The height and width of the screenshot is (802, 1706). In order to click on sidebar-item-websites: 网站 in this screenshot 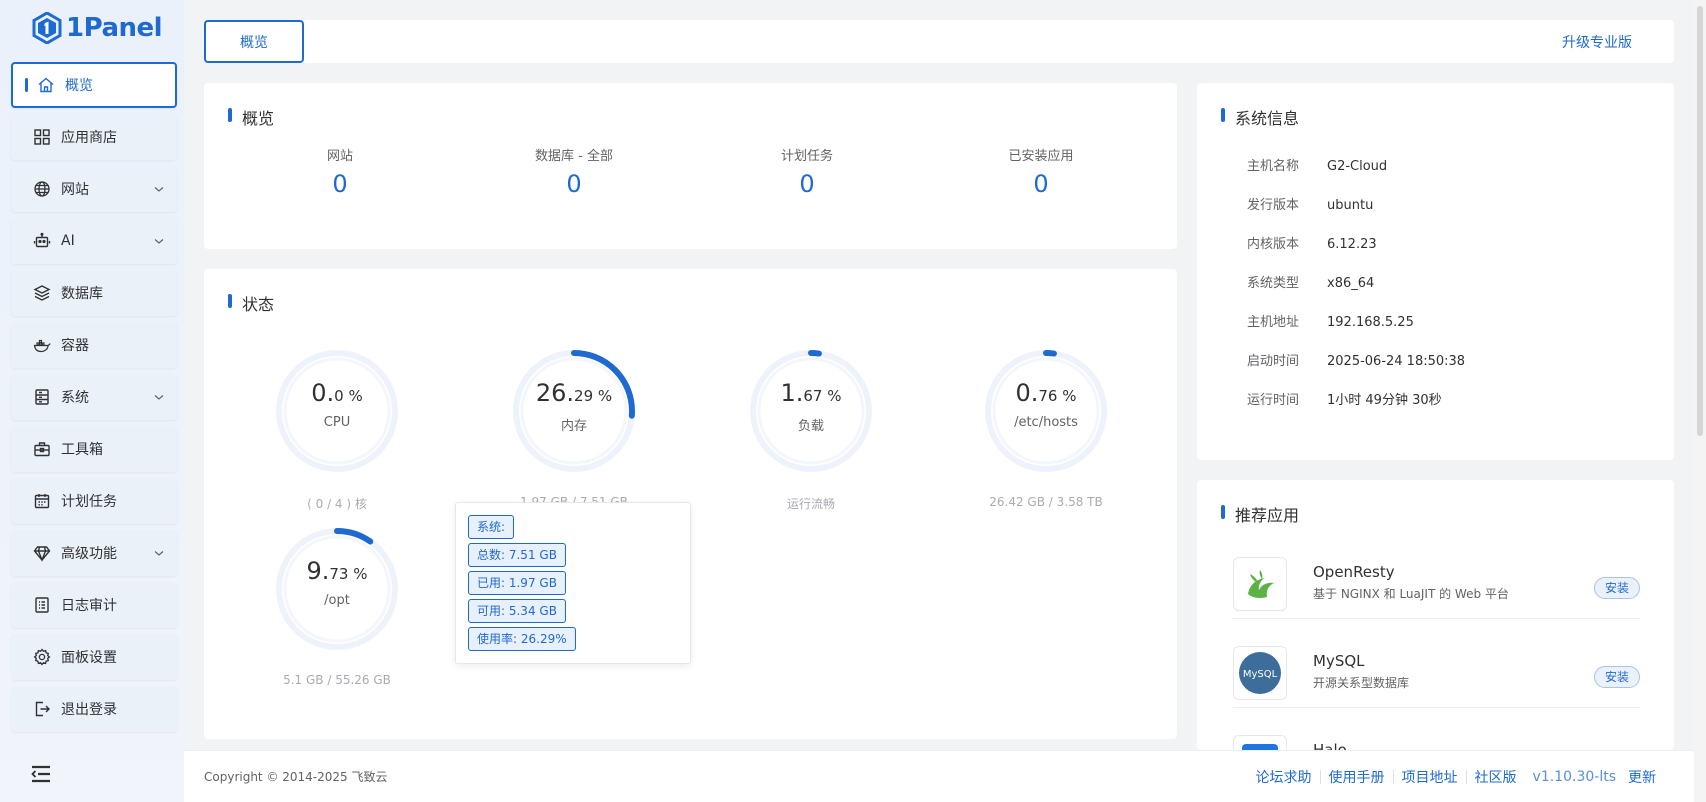, I will do `click(94, 189)`.